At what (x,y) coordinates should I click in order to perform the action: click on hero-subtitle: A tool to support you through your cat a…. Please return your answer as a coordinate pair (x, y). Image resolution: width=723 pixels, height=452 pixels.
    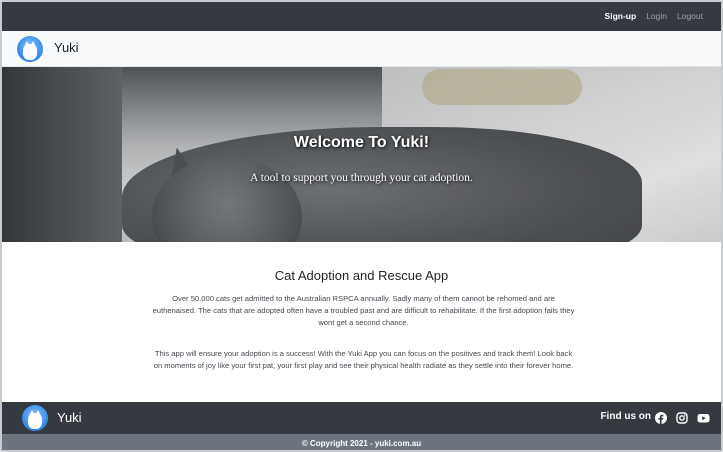
    Looking at the image, I should click on (361, 178).